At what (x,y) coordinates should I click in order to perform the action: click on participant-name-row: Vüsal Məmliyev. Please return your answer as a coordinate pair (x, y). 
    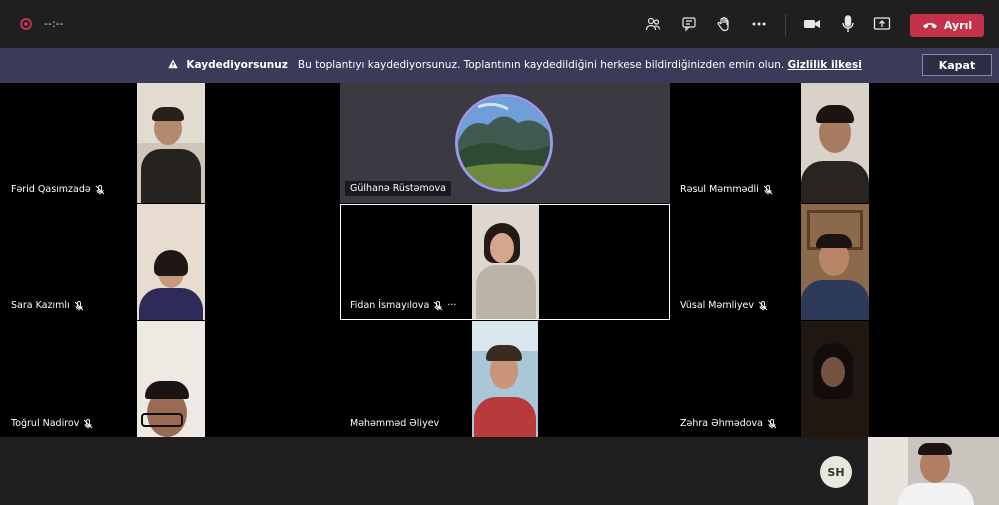
    Looking at the image, I should click on (724, 305).